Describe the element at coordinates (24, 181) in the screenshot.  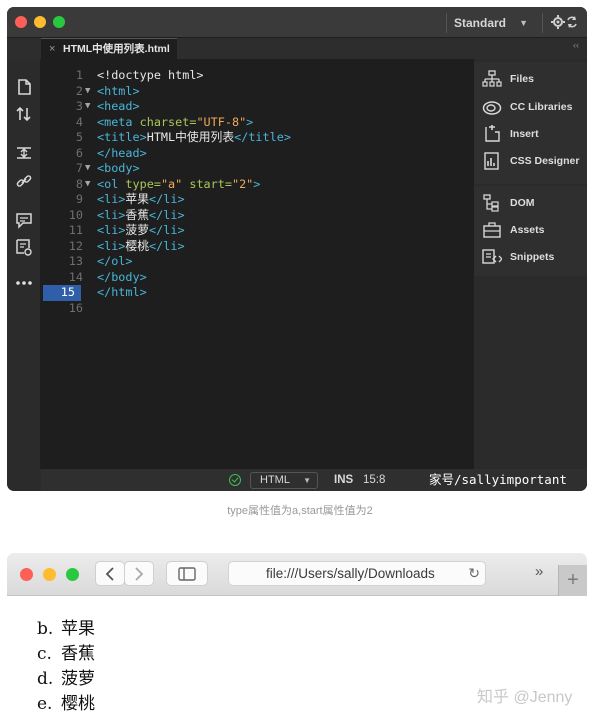
I see `link-icon` at that location.